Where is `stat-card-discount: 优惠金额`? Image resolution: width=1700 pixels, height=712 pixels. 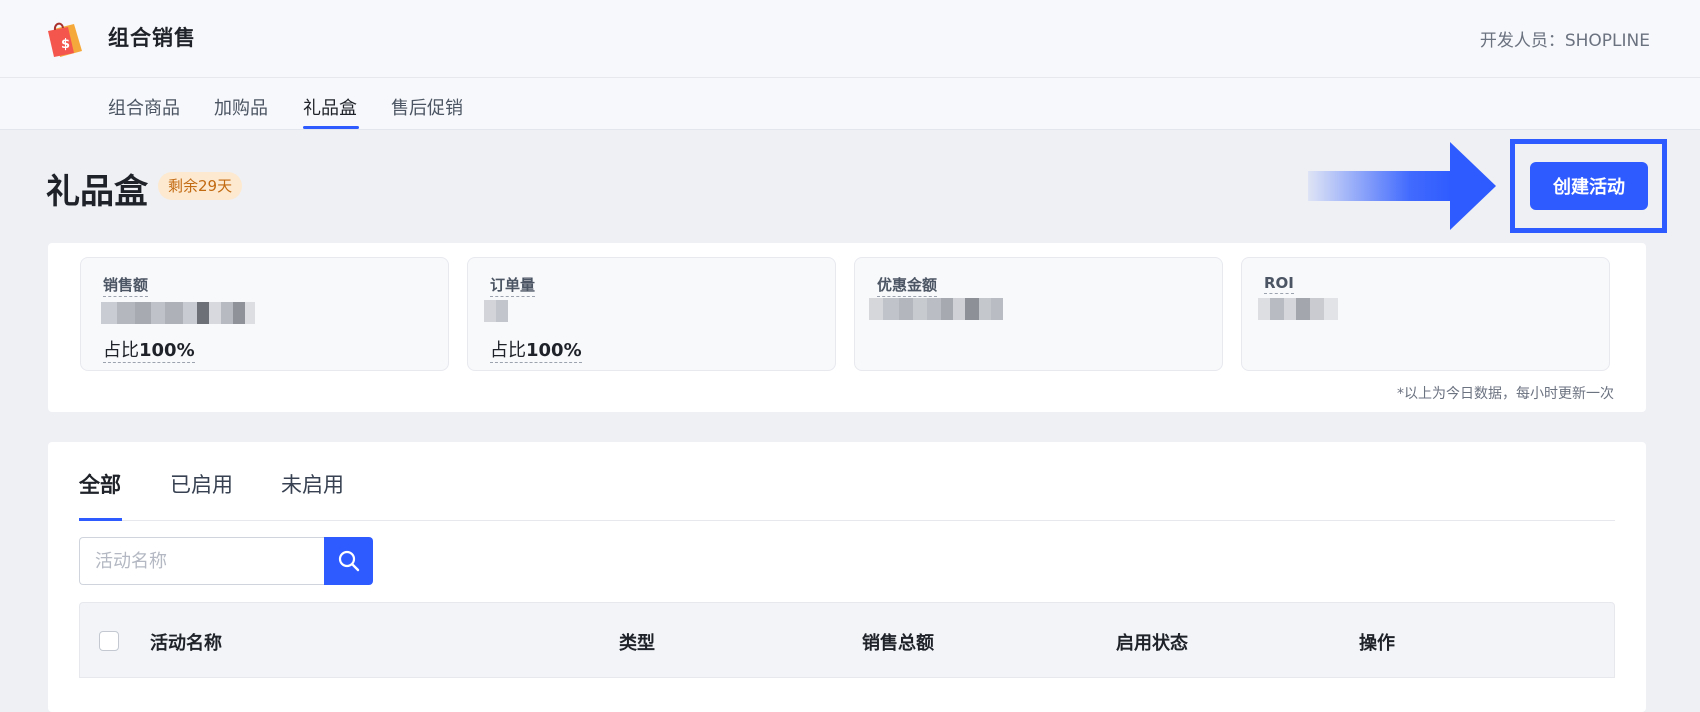
stat-card-discount: 优惠金额 is located at coordinates (1038, 314).